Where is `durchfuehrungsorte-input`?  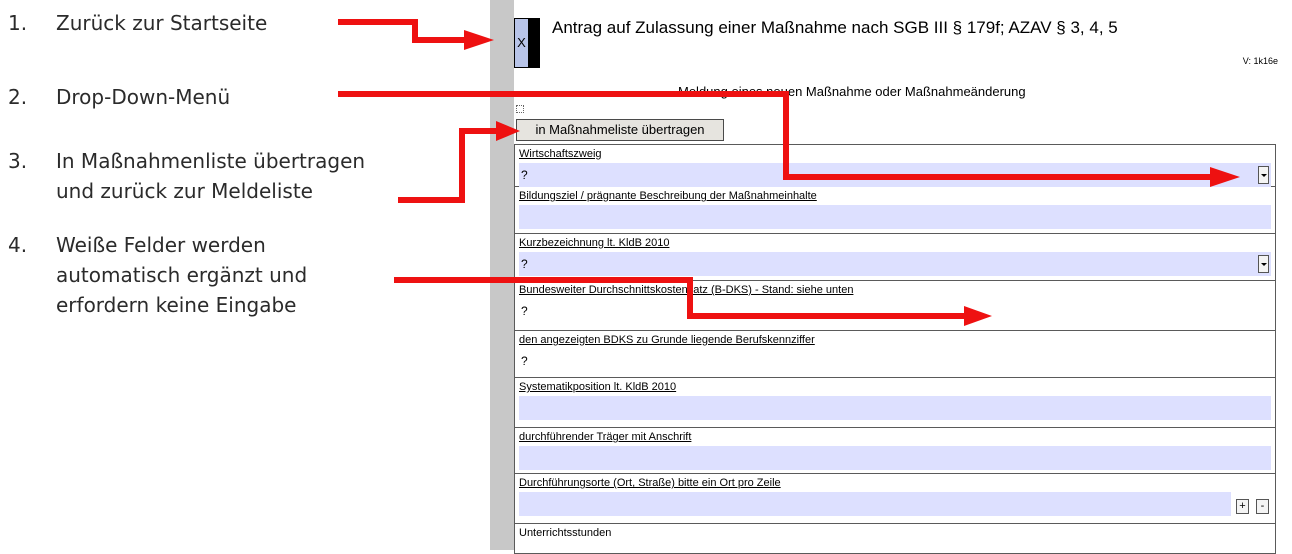 durchfuehrungsorte-input is located at coordinates (875, 504).